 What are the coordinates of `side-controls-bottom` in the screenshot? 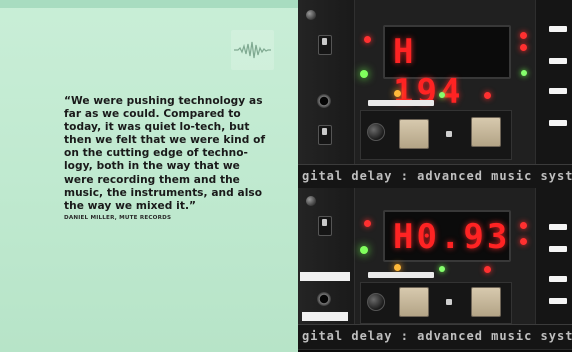 It's located at (553, 256).